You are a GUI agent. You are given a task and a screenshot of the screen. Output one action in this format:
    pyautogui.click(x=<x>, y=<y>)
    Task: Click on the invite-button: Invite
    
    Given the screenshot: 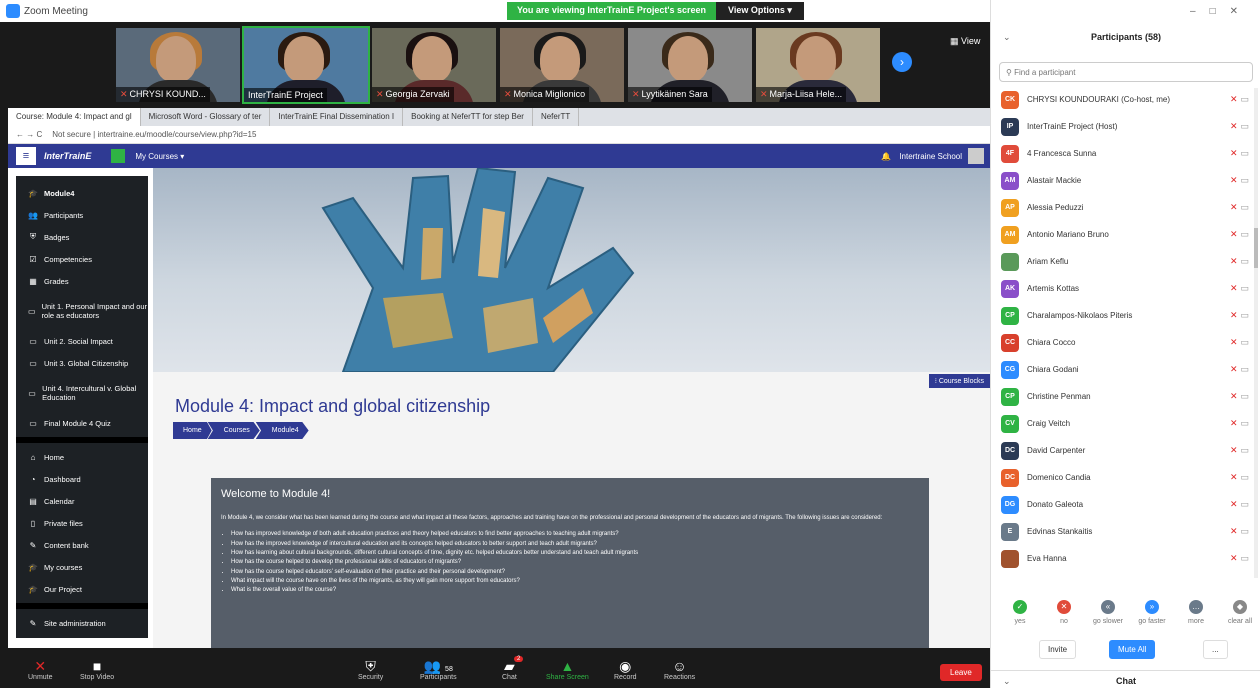 What is the action you would take?
    pyautogui.click(x=1058, y=649)
    